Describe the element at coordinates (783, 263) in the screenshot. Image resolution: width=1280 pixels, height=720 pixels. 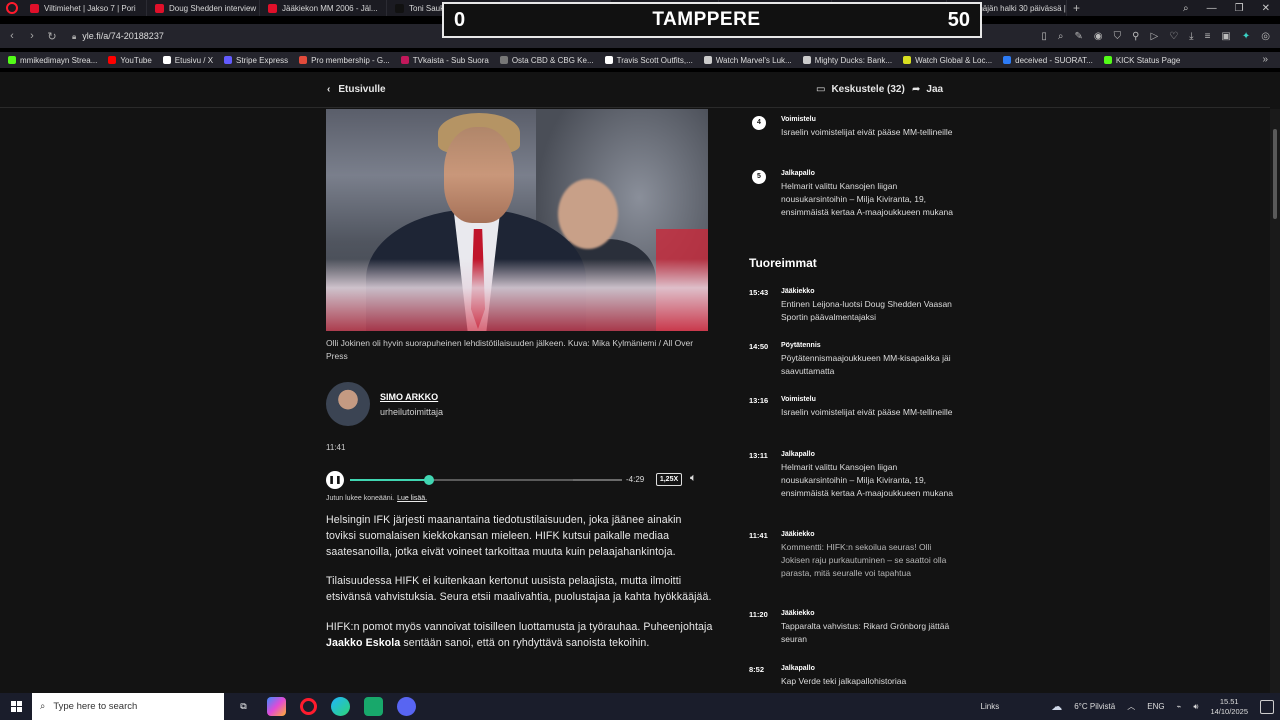
I see `latest-section-title: Tuoreimmat` at that location.